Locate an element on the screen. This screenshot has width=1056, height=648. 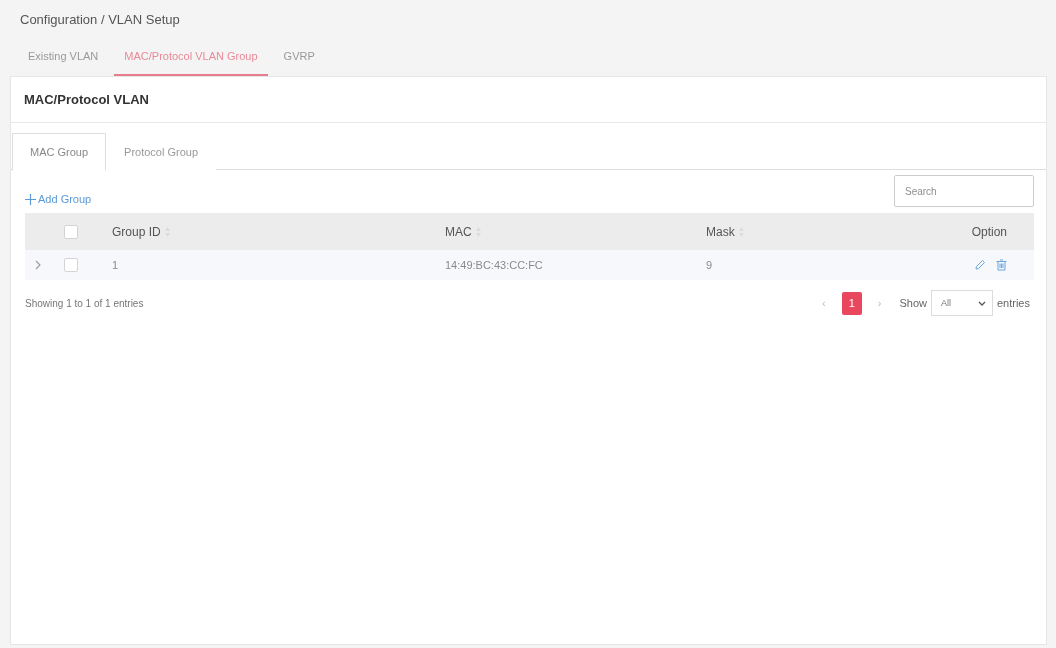
plus-icon is located at coordinates (30, 199).